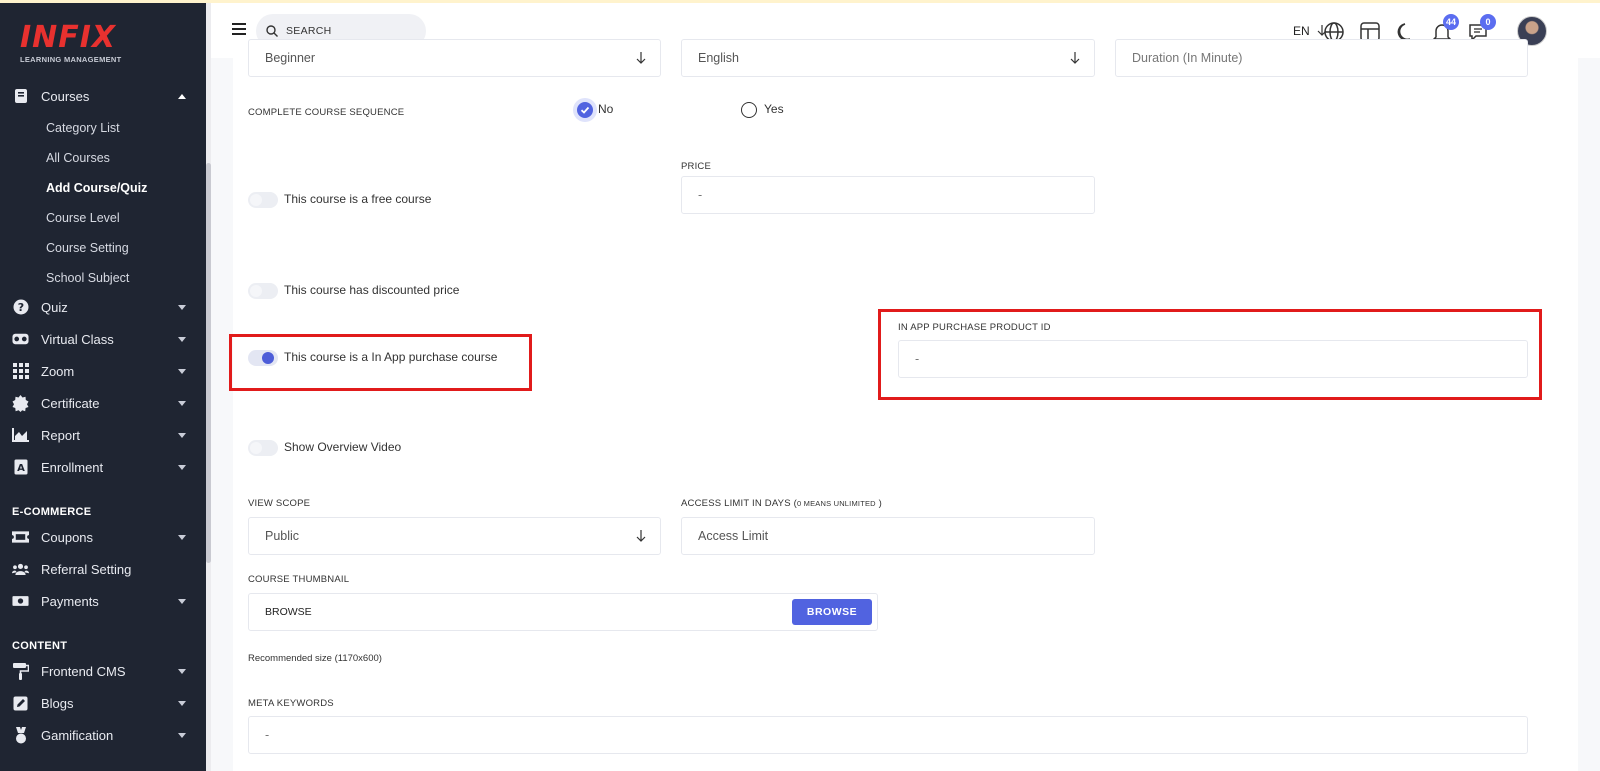 This screenshot has width=1600, height=771. I want to click on language-select: English, so click(888, 58).